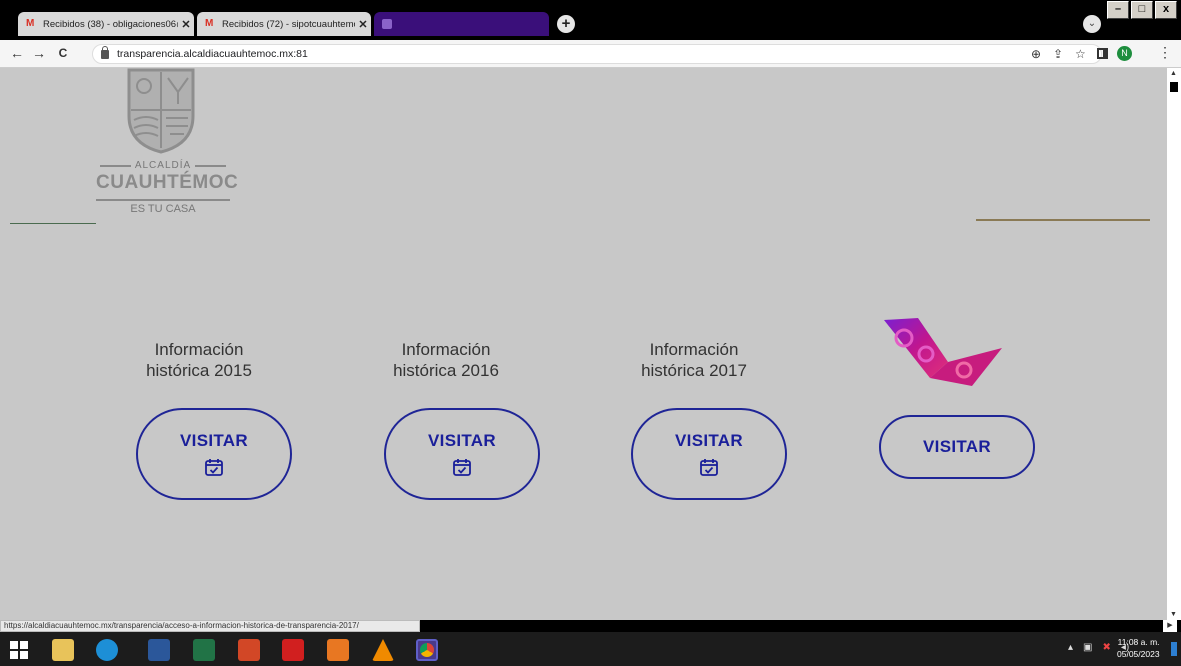 This screenshot has width=1181, height=666. Describe the element at coordinates (53, 223) in the screenshot. I see `header-divider-left` at that location.